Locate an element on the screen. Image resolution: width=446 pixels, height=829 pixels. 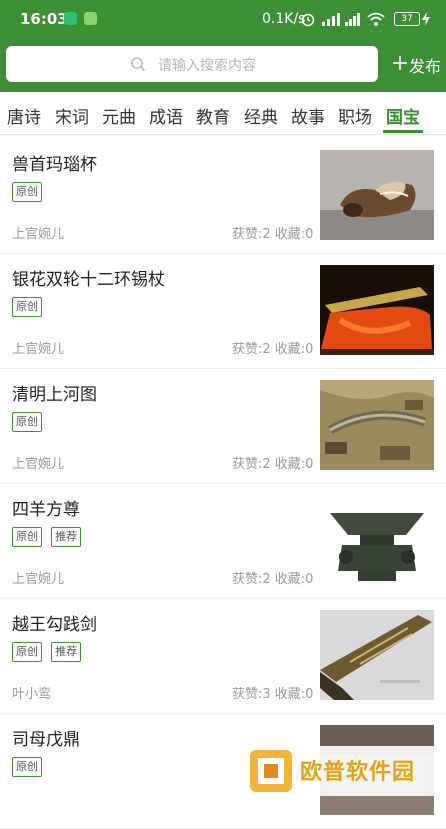
status-time: 16:03 is located at coordinates (44, 19).